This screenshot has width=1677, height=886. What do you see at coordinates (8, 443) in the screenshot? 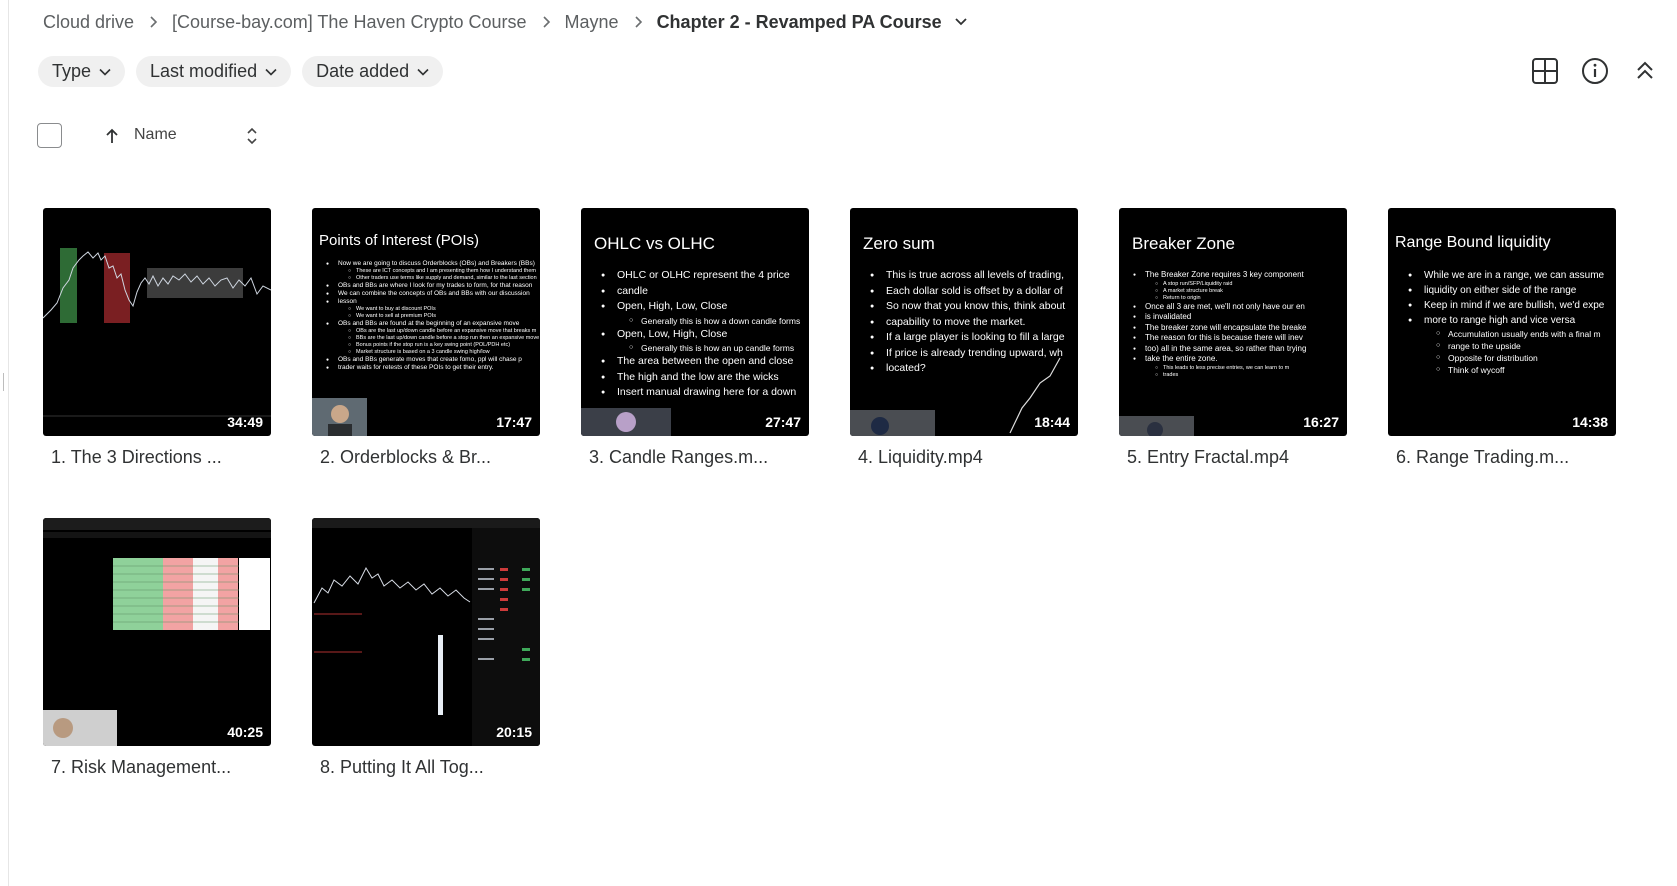
I see `left-panel-border` at bounding box center [8, 443].